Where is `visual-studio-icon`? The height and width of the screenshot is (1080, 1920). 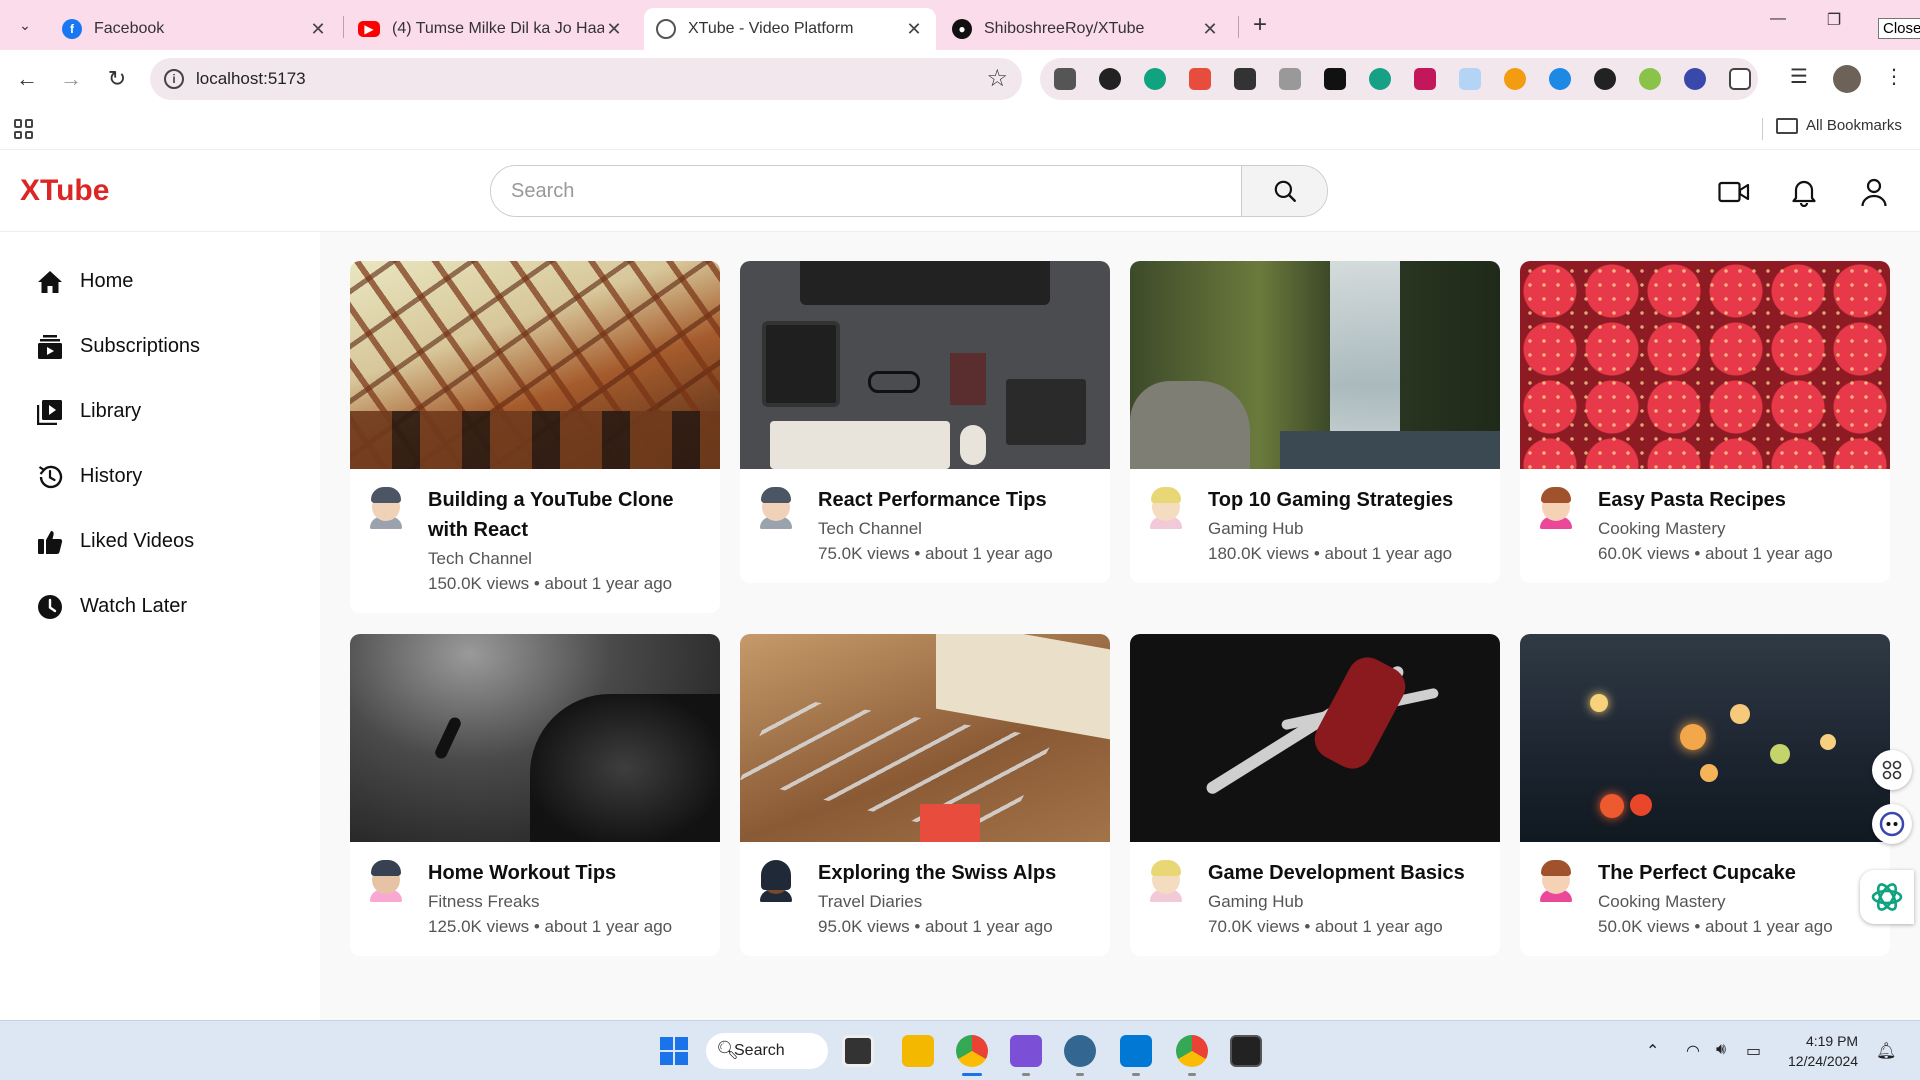 visual-studio-icon is located at coordinates (1026, 1051).